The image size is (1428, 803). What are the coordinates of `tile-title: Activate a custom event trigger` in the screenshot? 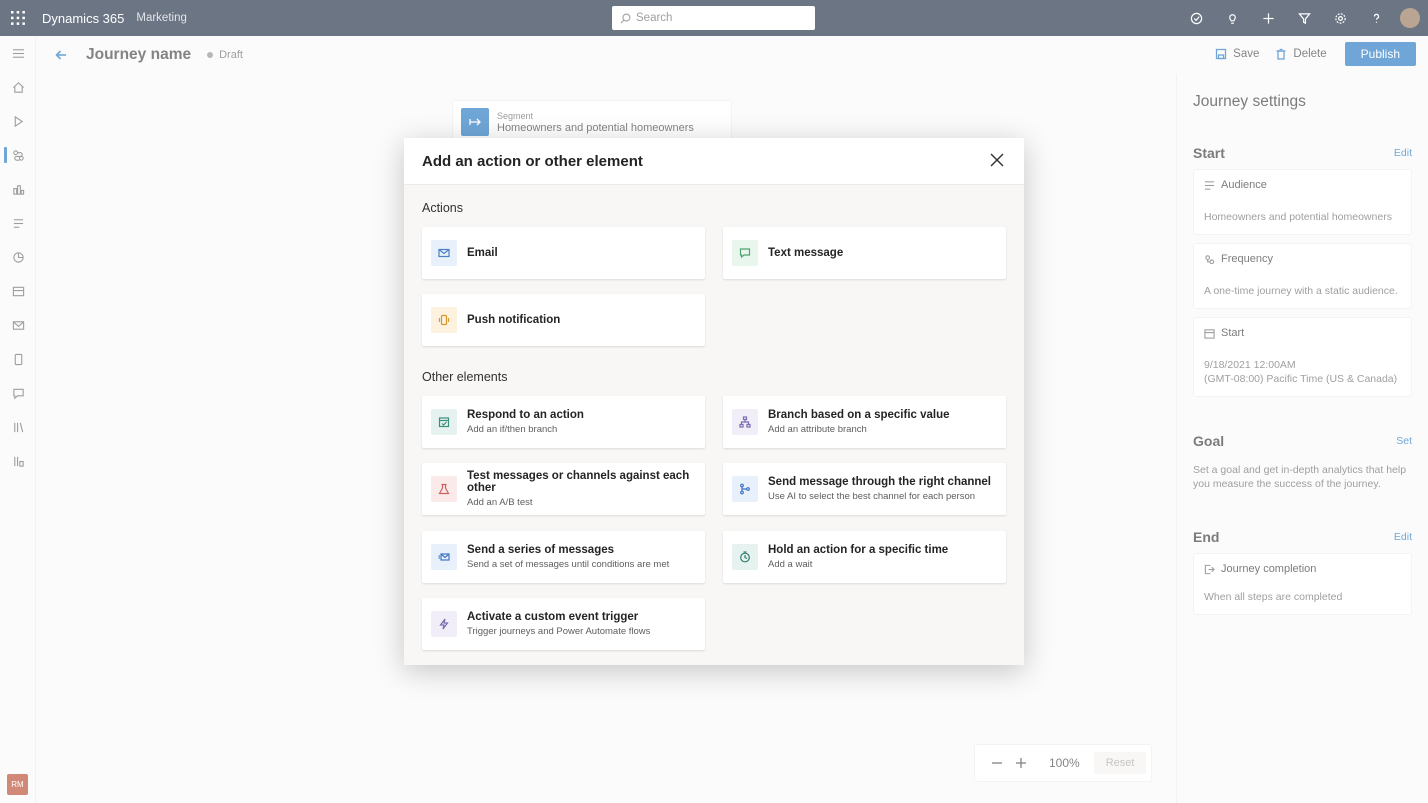 It's located at (553, 617).